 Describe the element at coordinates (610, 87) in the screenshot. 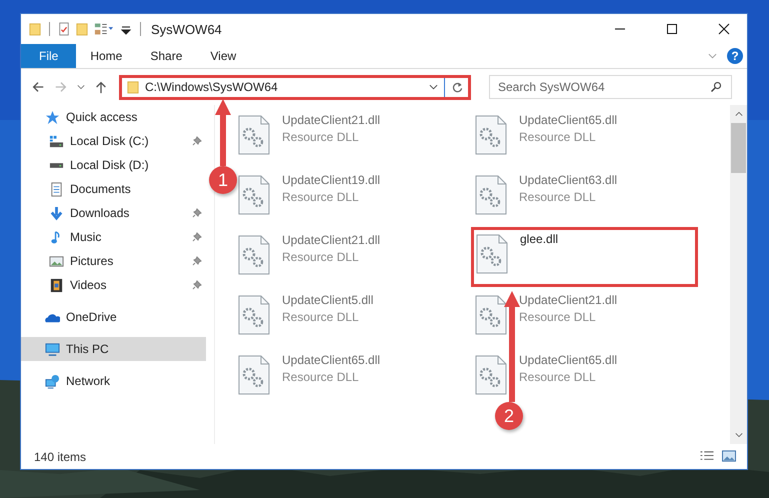

I see `search-field: Search SysWOW64` at that location.